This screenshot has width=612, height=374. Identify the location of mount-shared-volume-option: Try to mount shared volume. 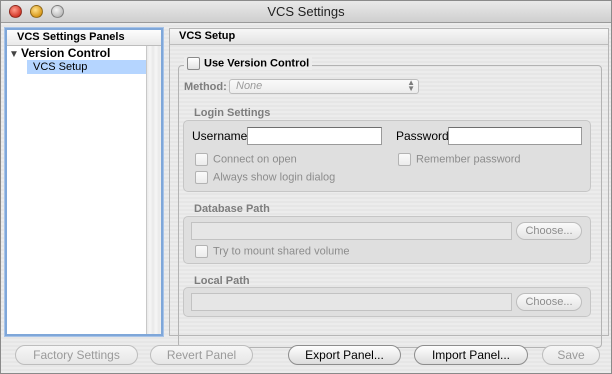
(272, 251).